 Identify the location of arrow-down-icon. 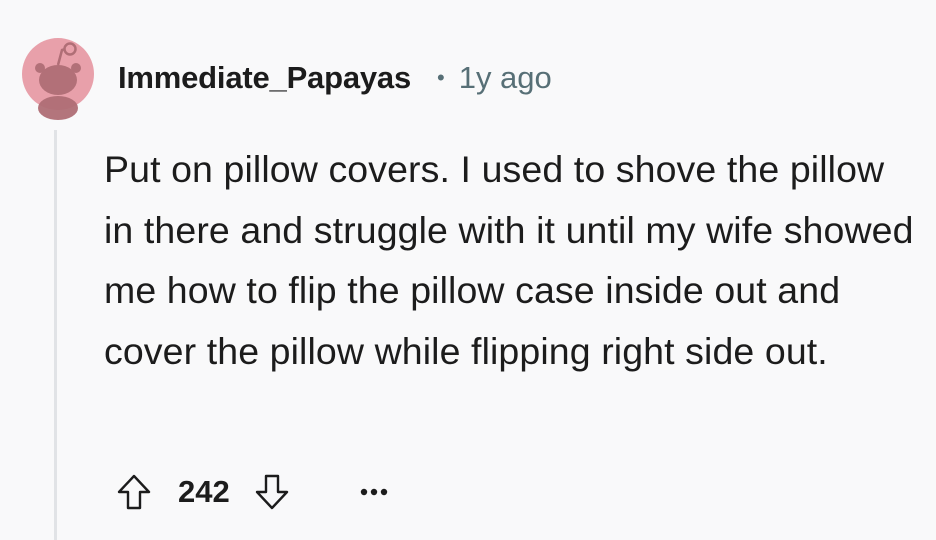
(271, 492).